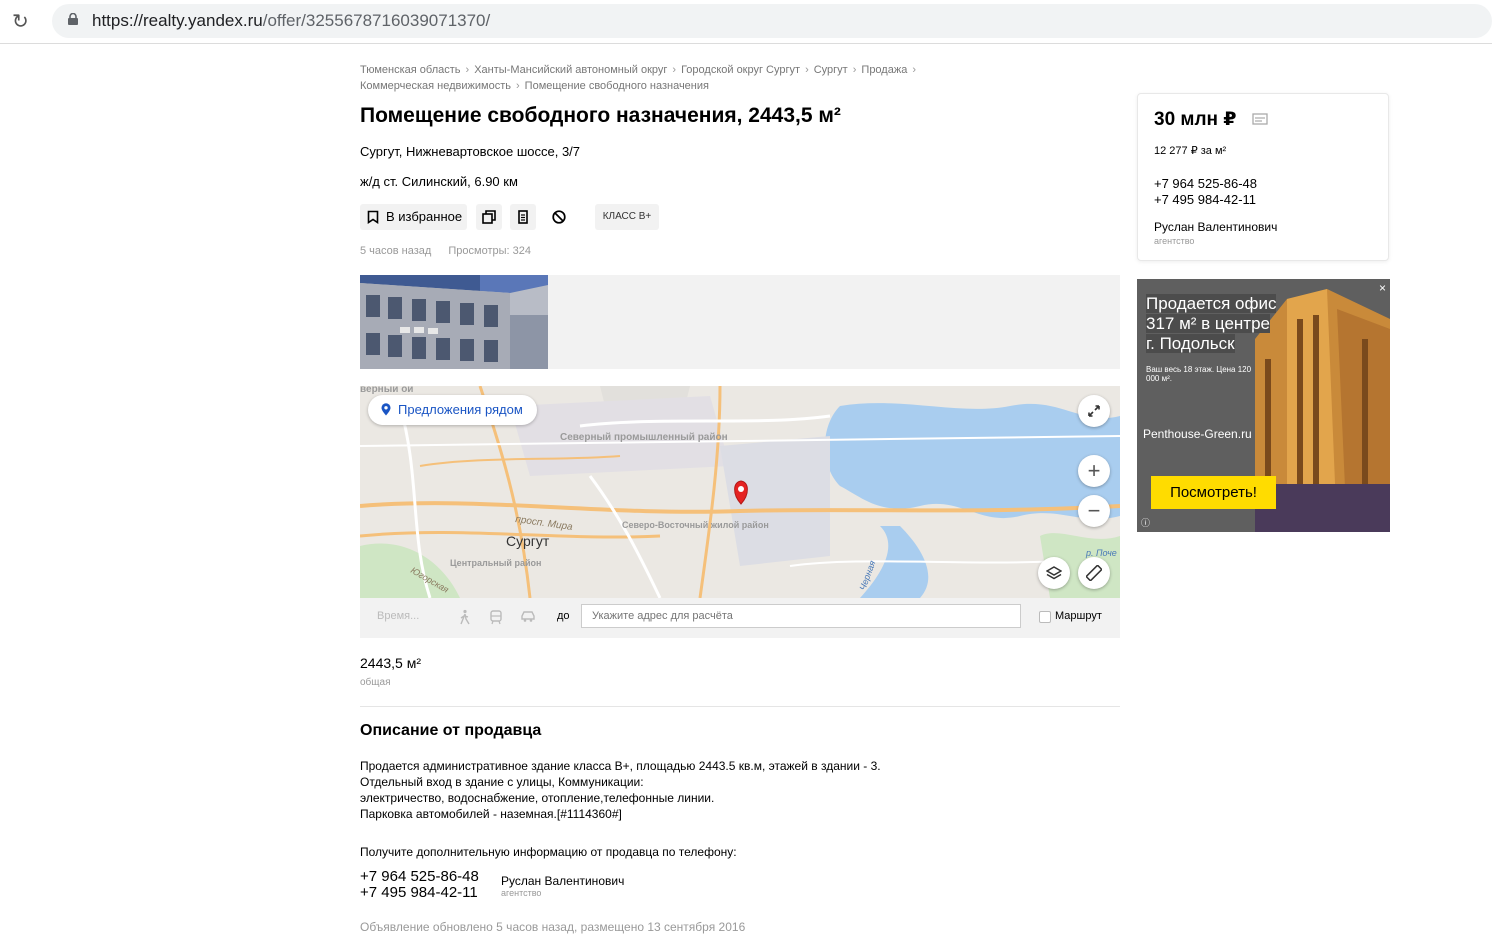 Image resolution: width=1492 pixels, height=936 pixels. I want to click on ad-subtext: Ваш весь 18 этаж. Цена 120 000 м²., so click(1199, 374).